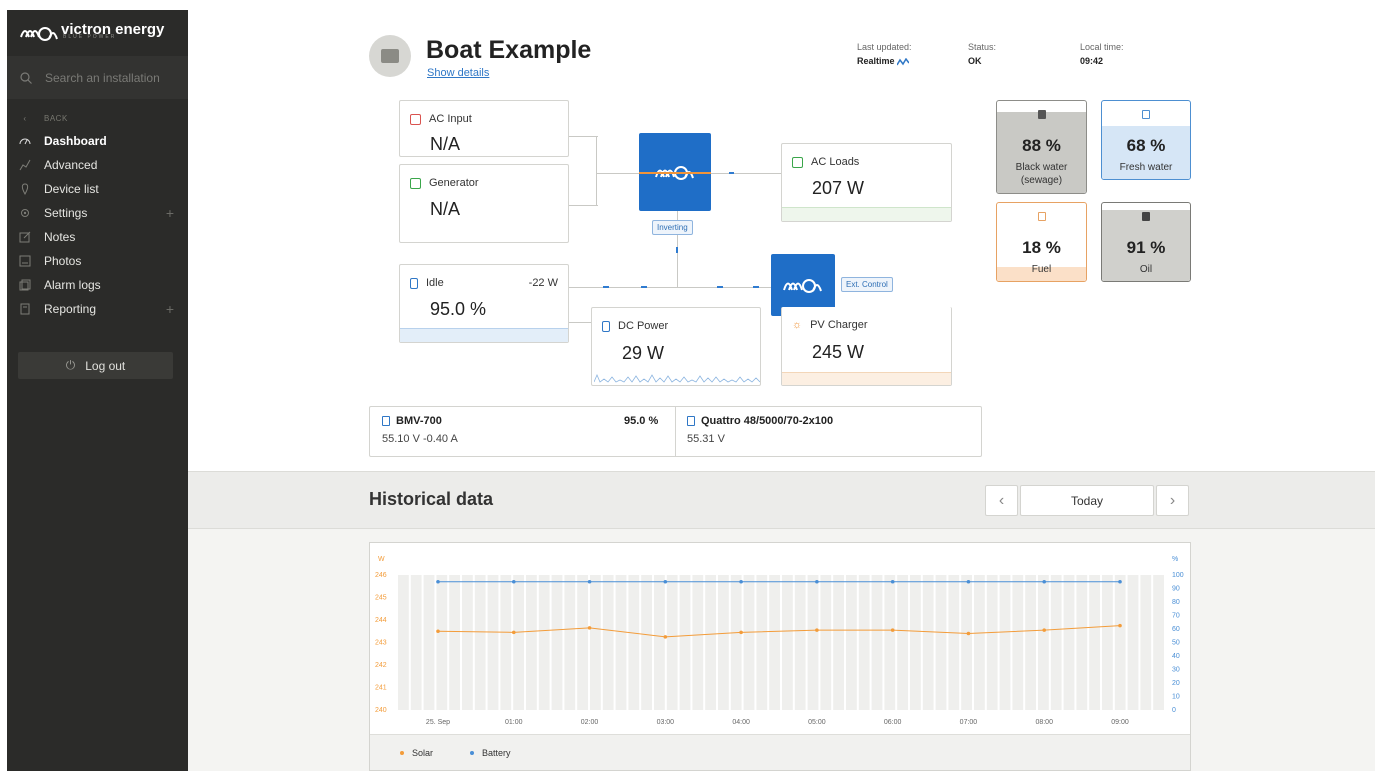 This screenshot has width=1375, height=771. Describe the element at coordinates (97, 141) in the screenshot. I see `sidebar-item-dashboard: Dashboard` at that location.